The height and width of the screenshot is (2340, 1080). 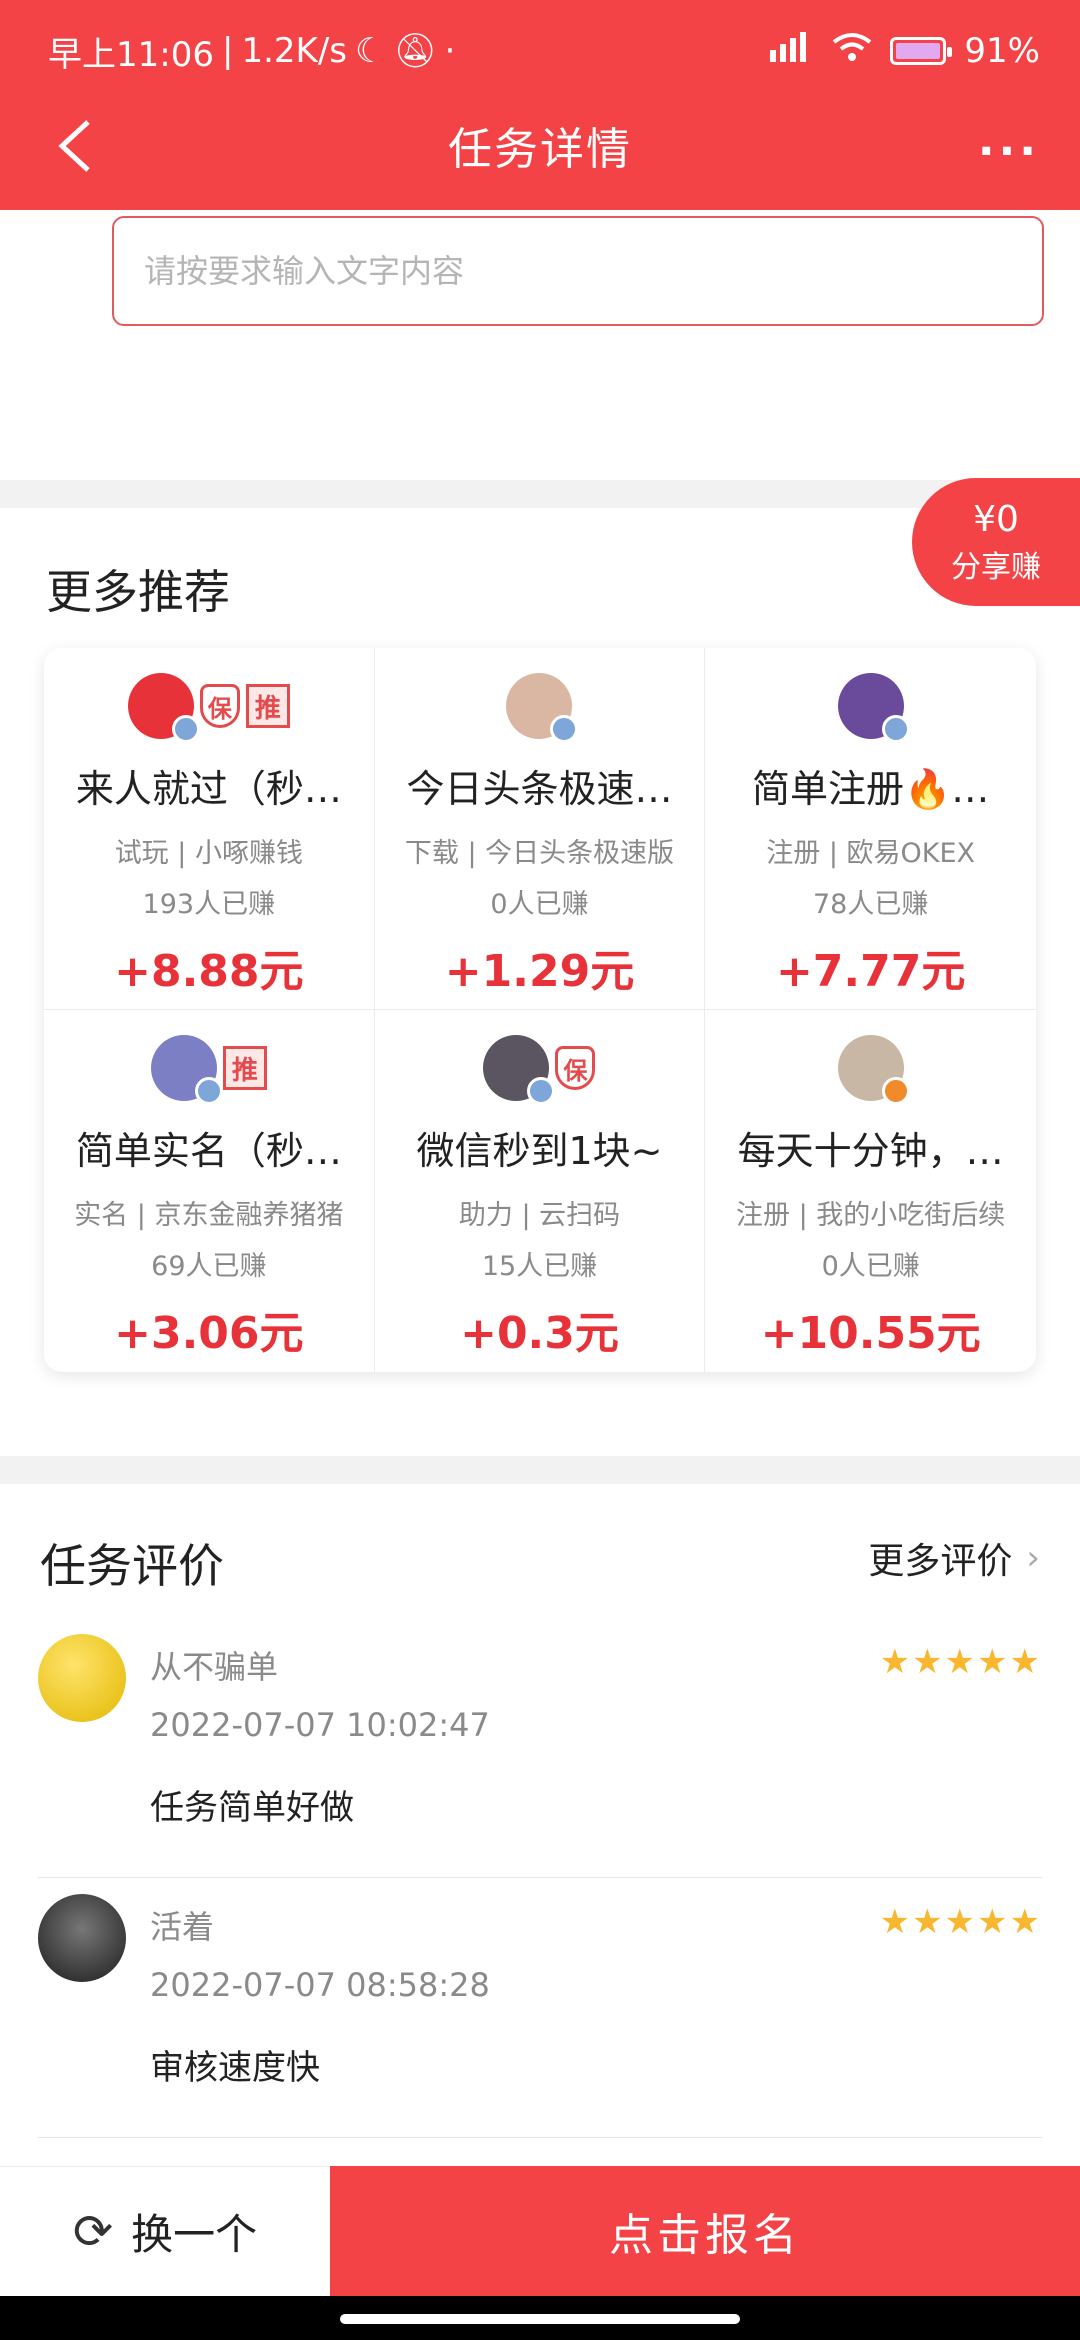 I want to click on chevron-right-icon: ›, so click(x=1033, y=1558).